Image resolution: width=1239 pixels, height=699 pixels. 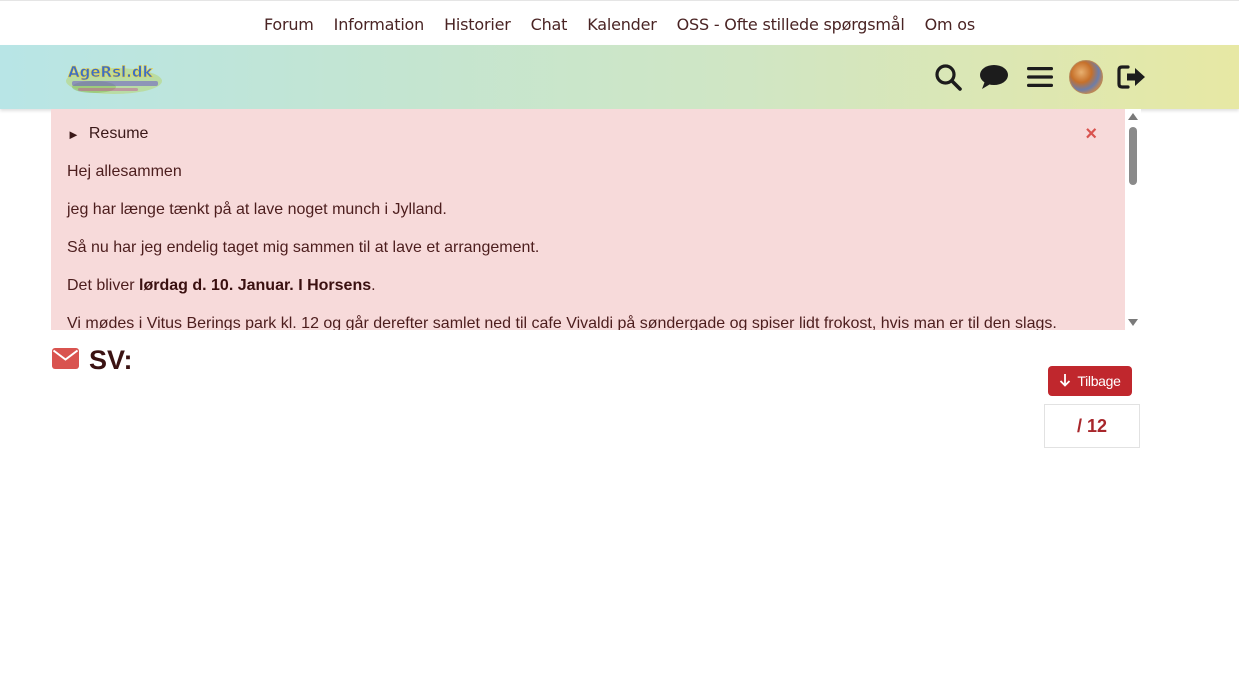 What do you see at coordinates (379, 24) in the screenshot?
I see `nav-link-information: Information` at bounding box center [379, 24].